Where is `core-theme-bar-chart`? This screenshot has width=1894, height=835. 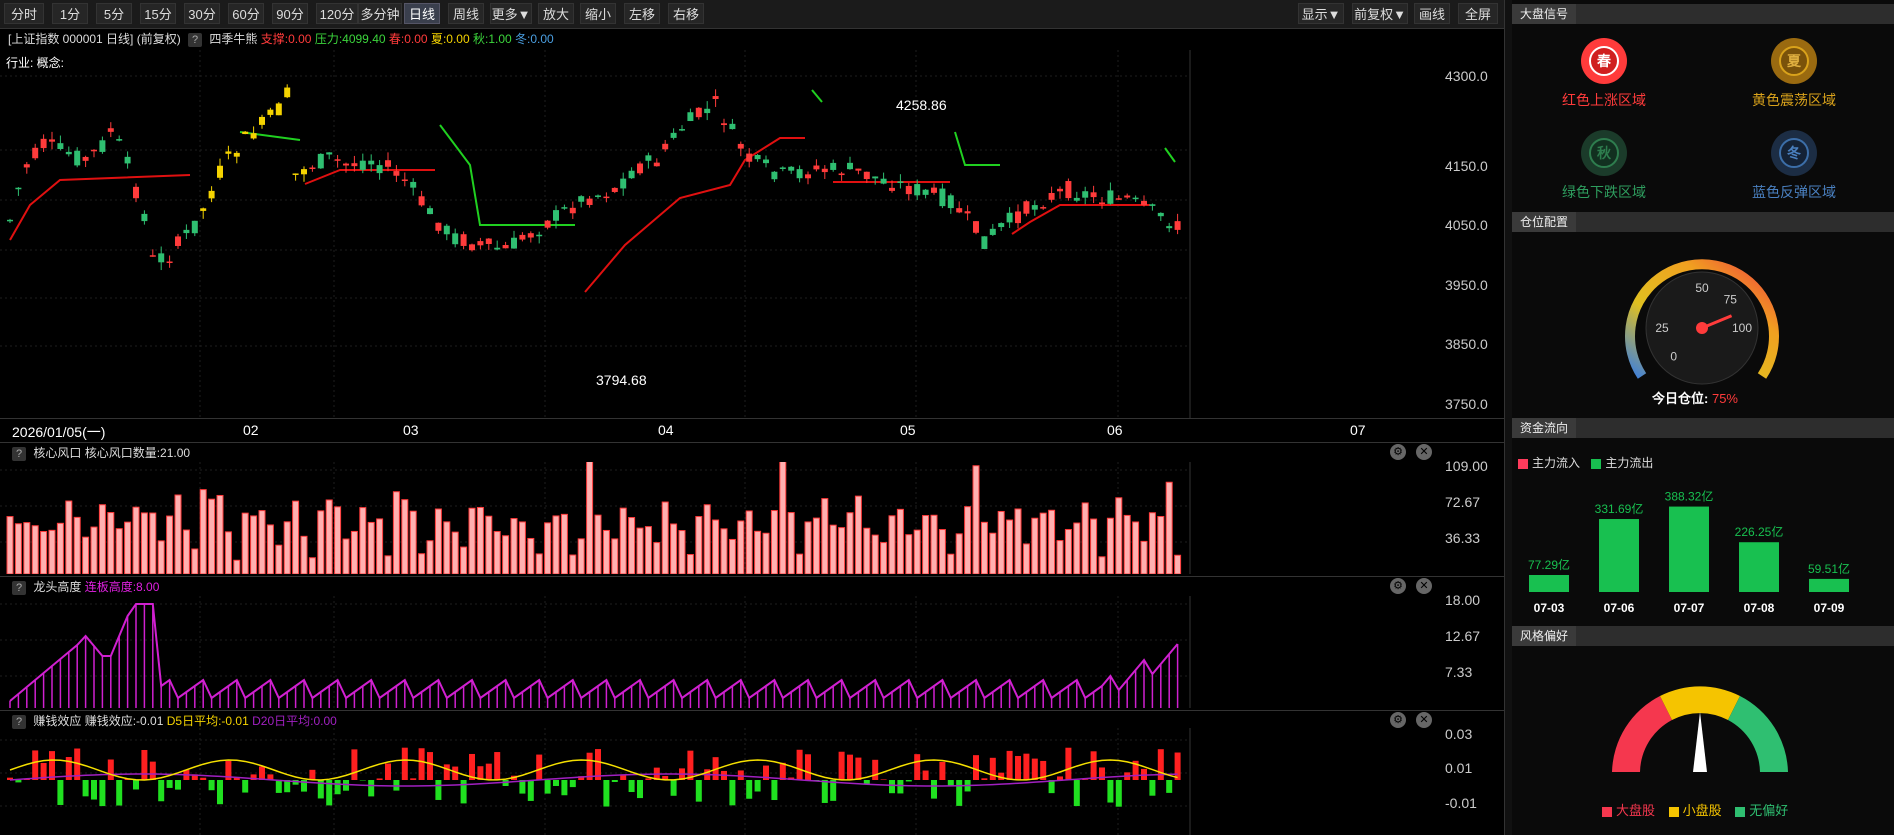 core-theme-bar-chart is located at coordinates (720, 518).